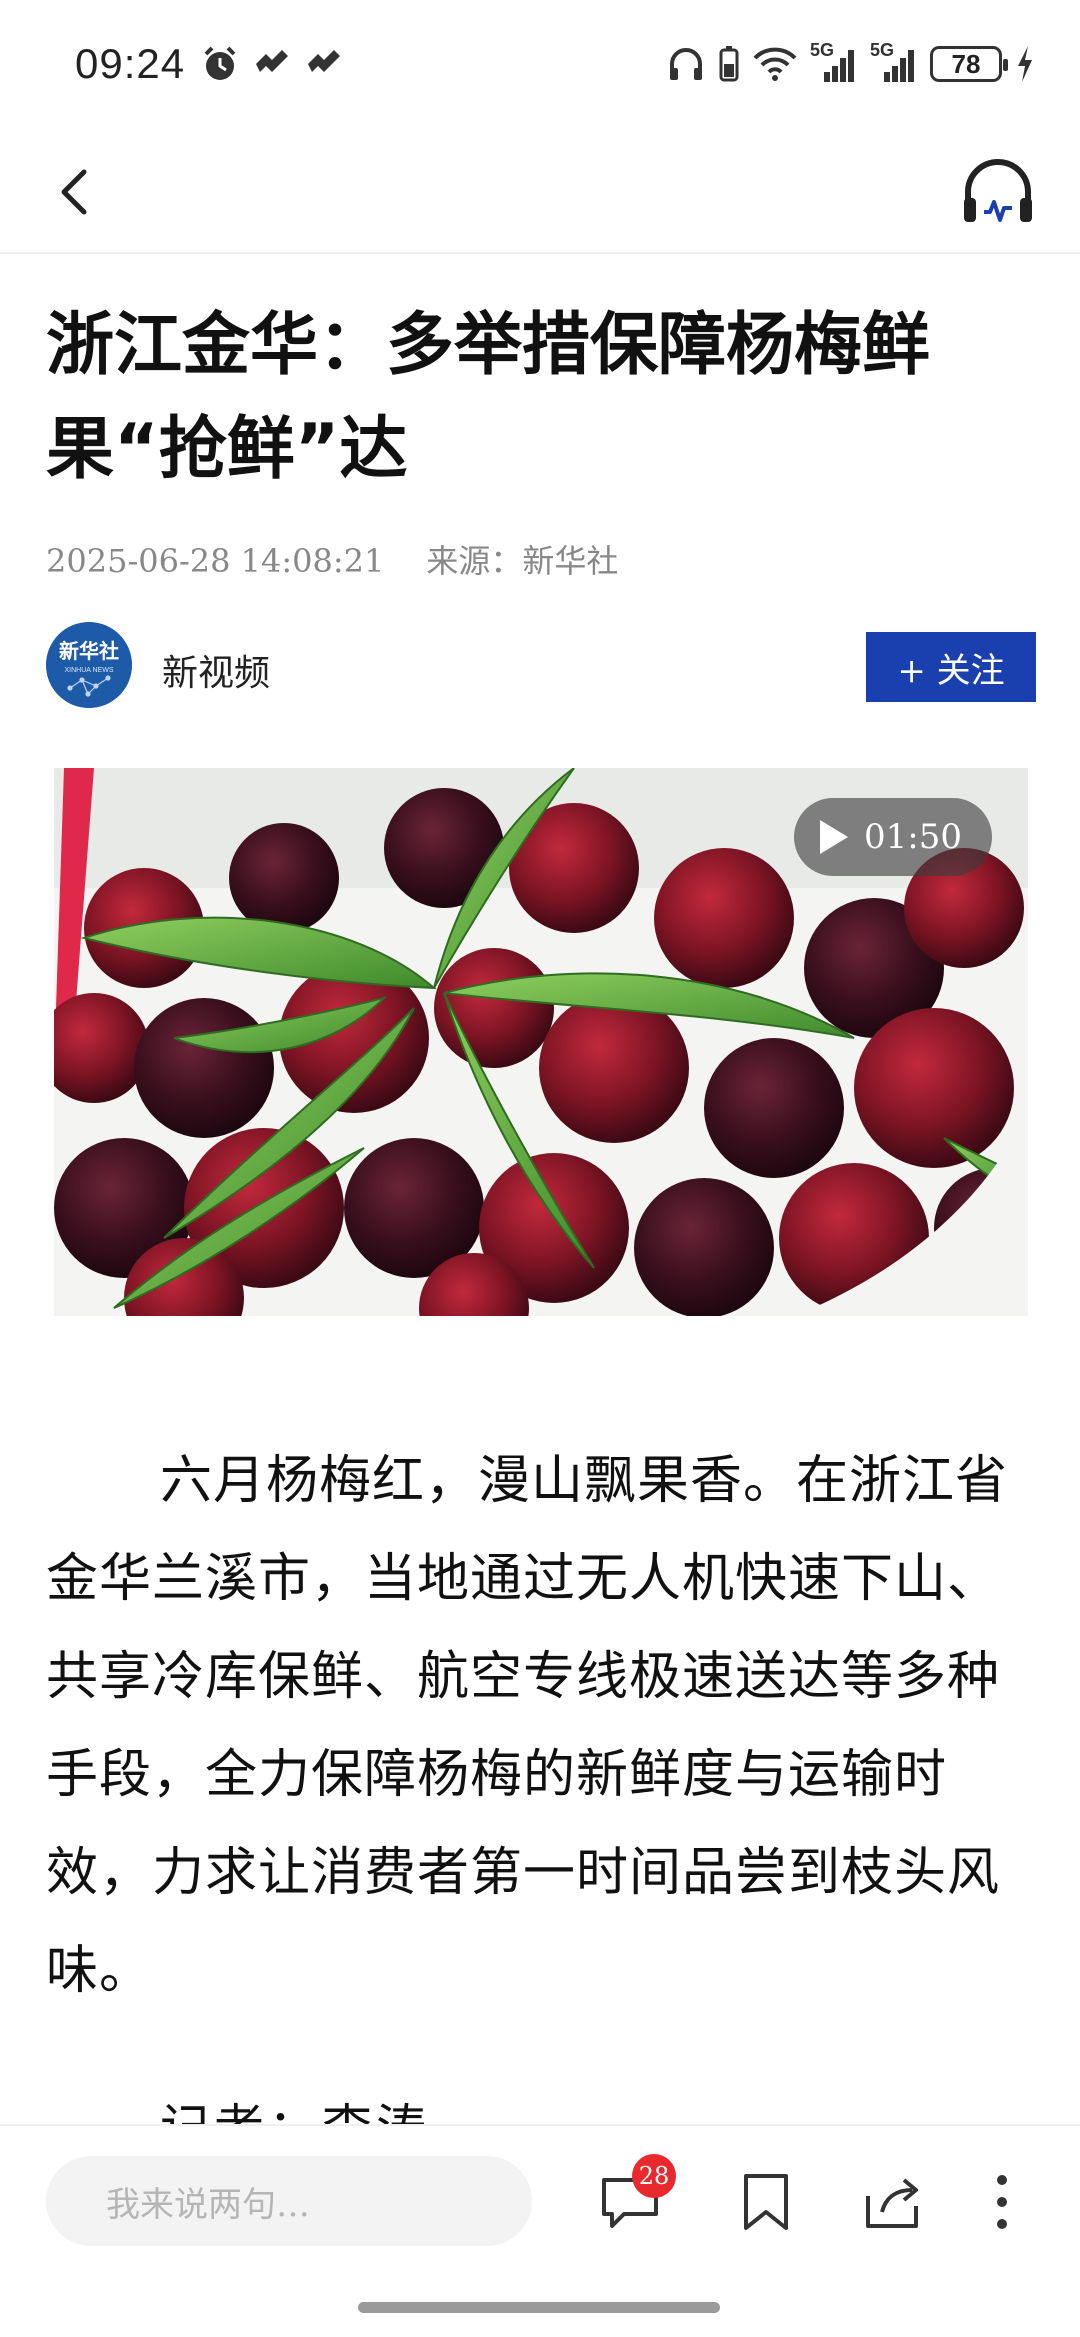  Describe the element at coordinates (540, 2230) in the screenshot. I see `bottom-action-bar: 我来说两句… 28` at that location.